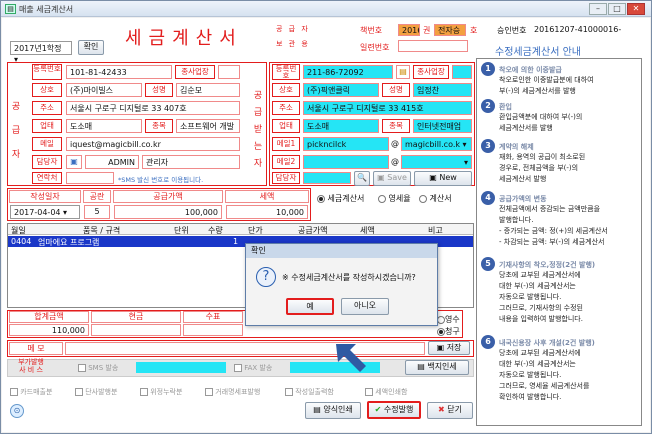 The image size is (652, 434). I want to click on dialog-title: 확인, so click(341, 251).